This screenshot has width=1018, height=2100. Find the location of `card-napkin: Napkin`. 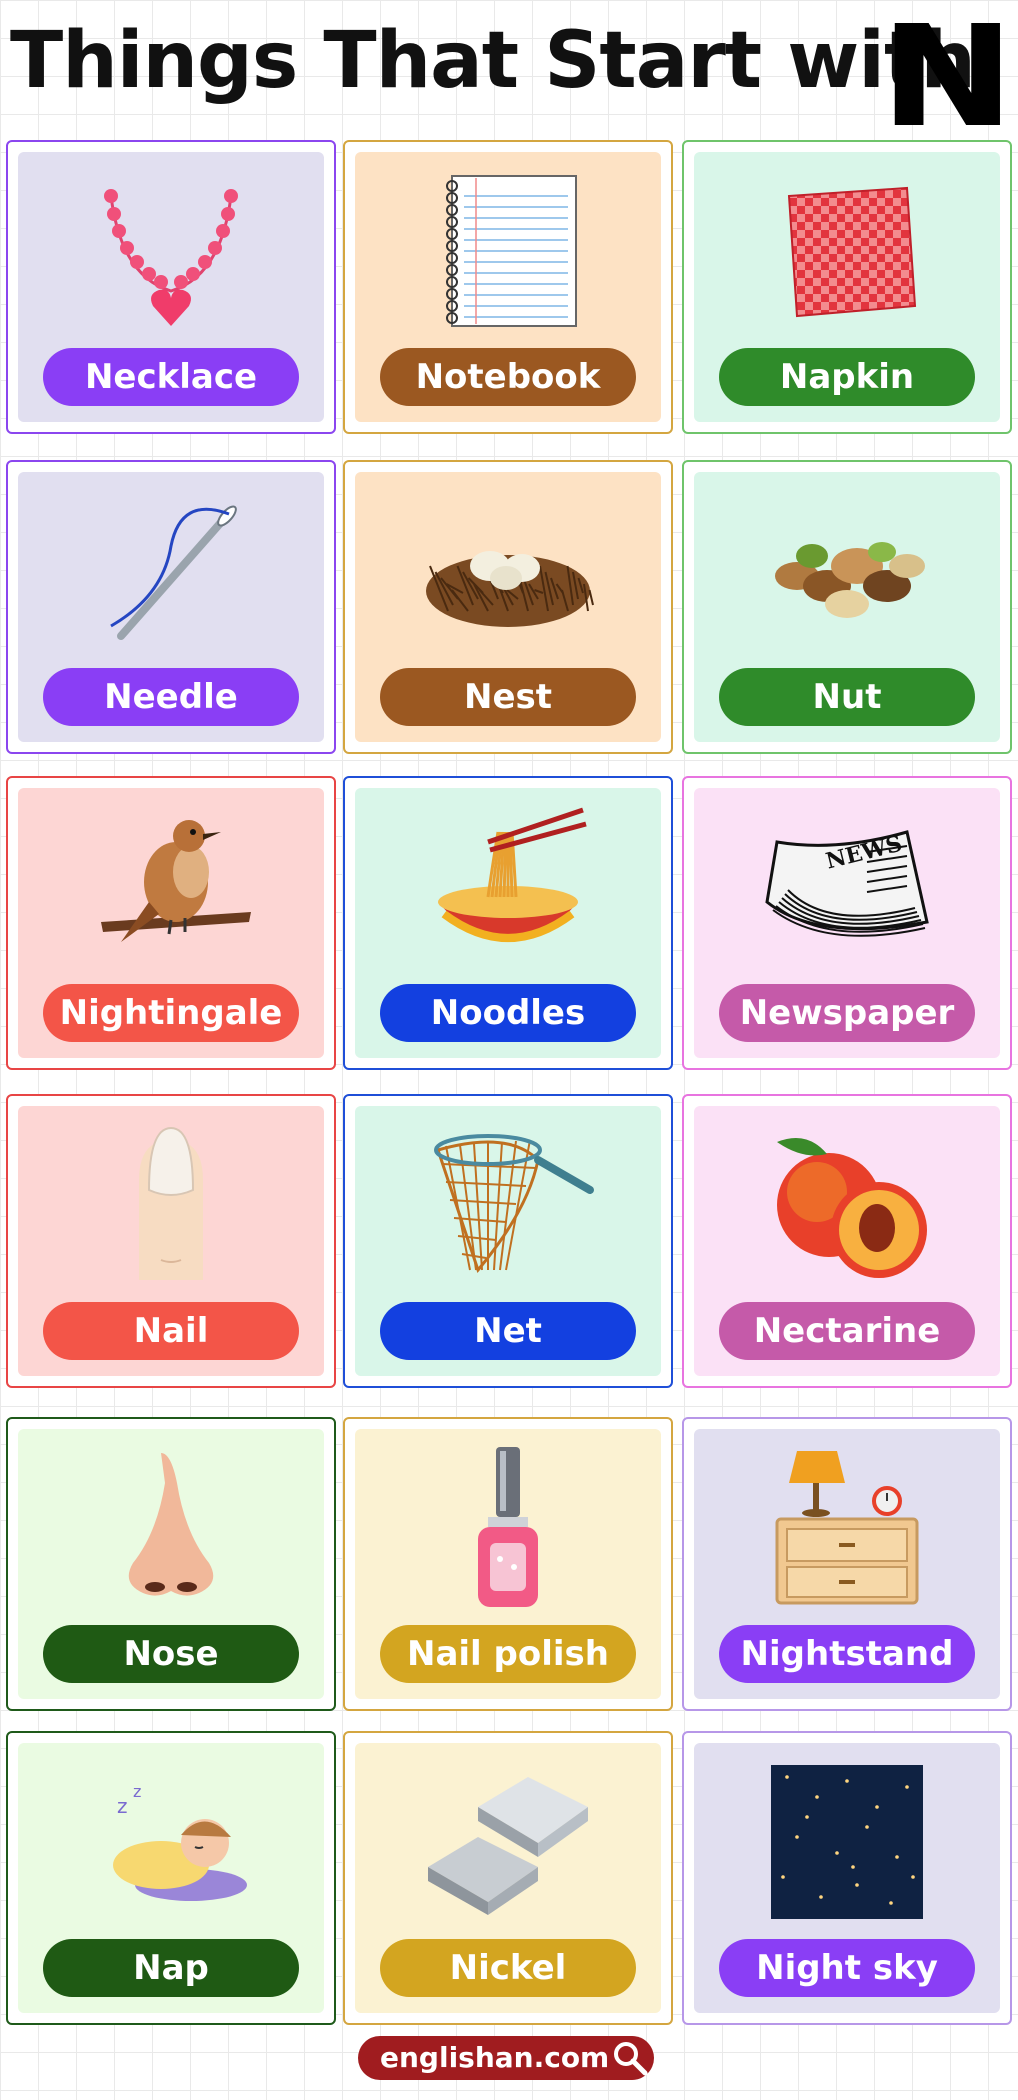

card-napkin: Napkin is located at coordinates (847, 287).